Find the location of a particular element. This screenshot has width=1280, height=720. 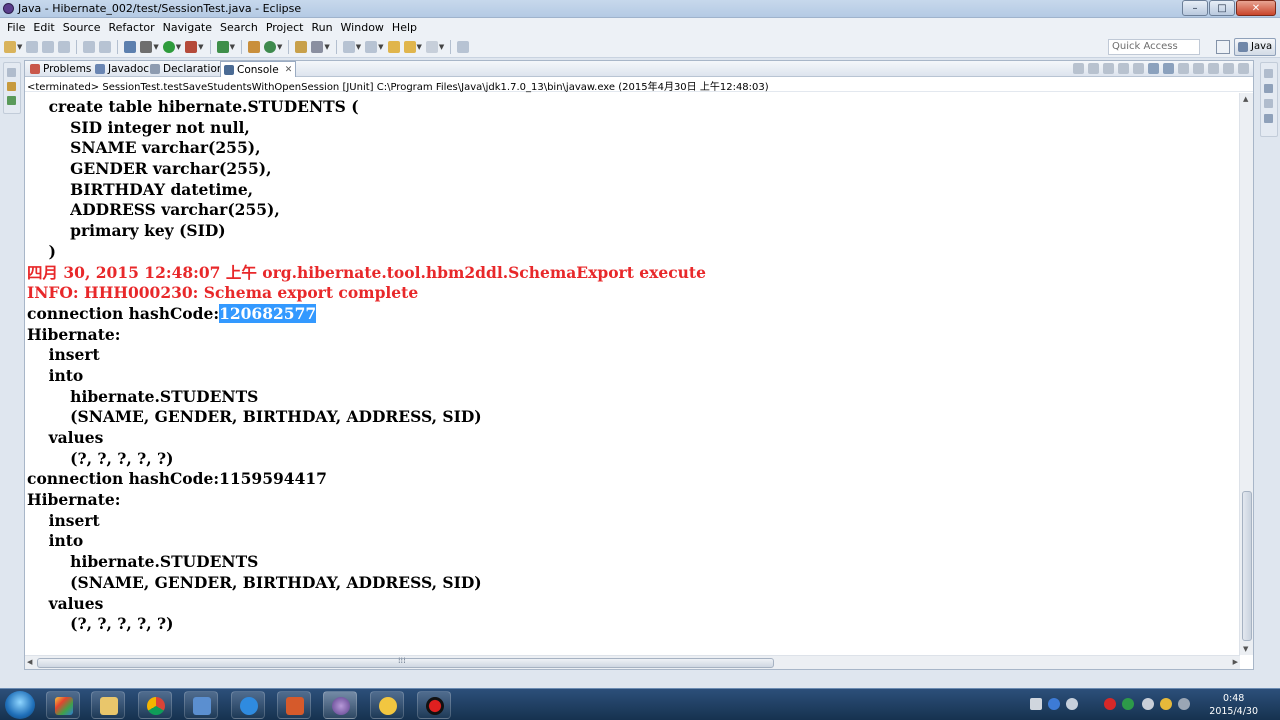

forward-dropdown-icon: ▼ is located at coordinates (441, 47).